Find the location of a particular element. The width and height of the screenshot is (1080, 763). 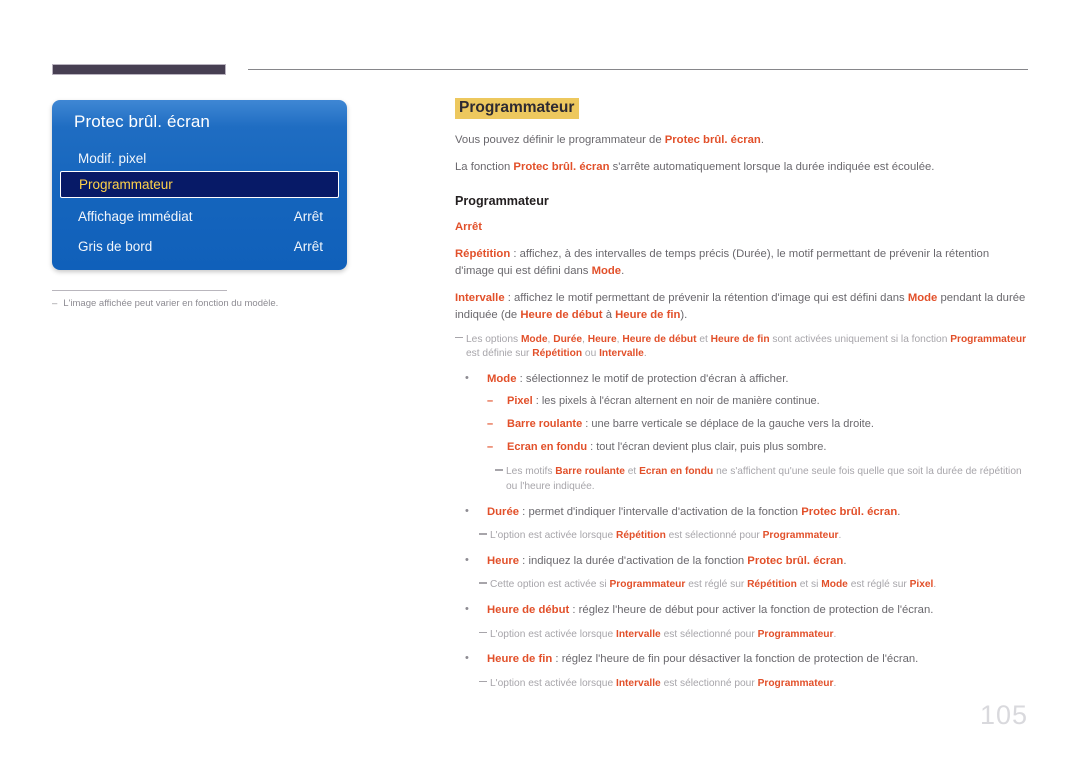

intro1-a: Vous pouvez définir le programmateur de is located at coordinates (560, 139).